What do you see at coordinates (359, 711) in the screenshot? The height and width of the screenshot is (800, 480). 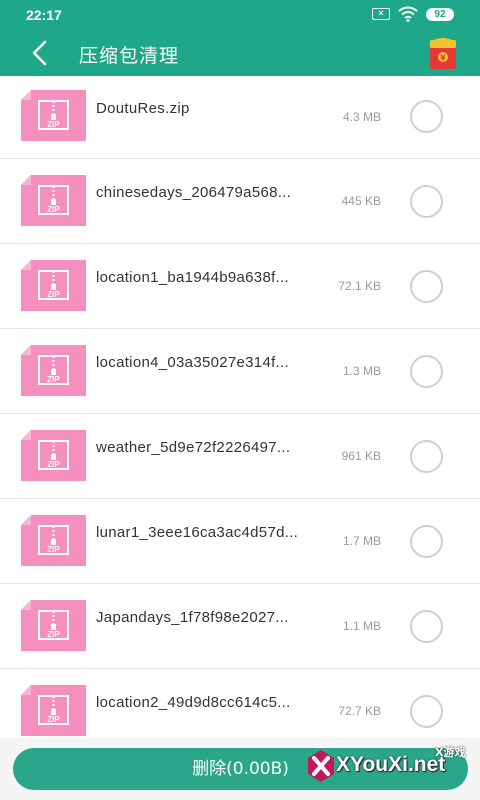 I see `file-size: 72.7 KB` at bounding box center [359, 711].